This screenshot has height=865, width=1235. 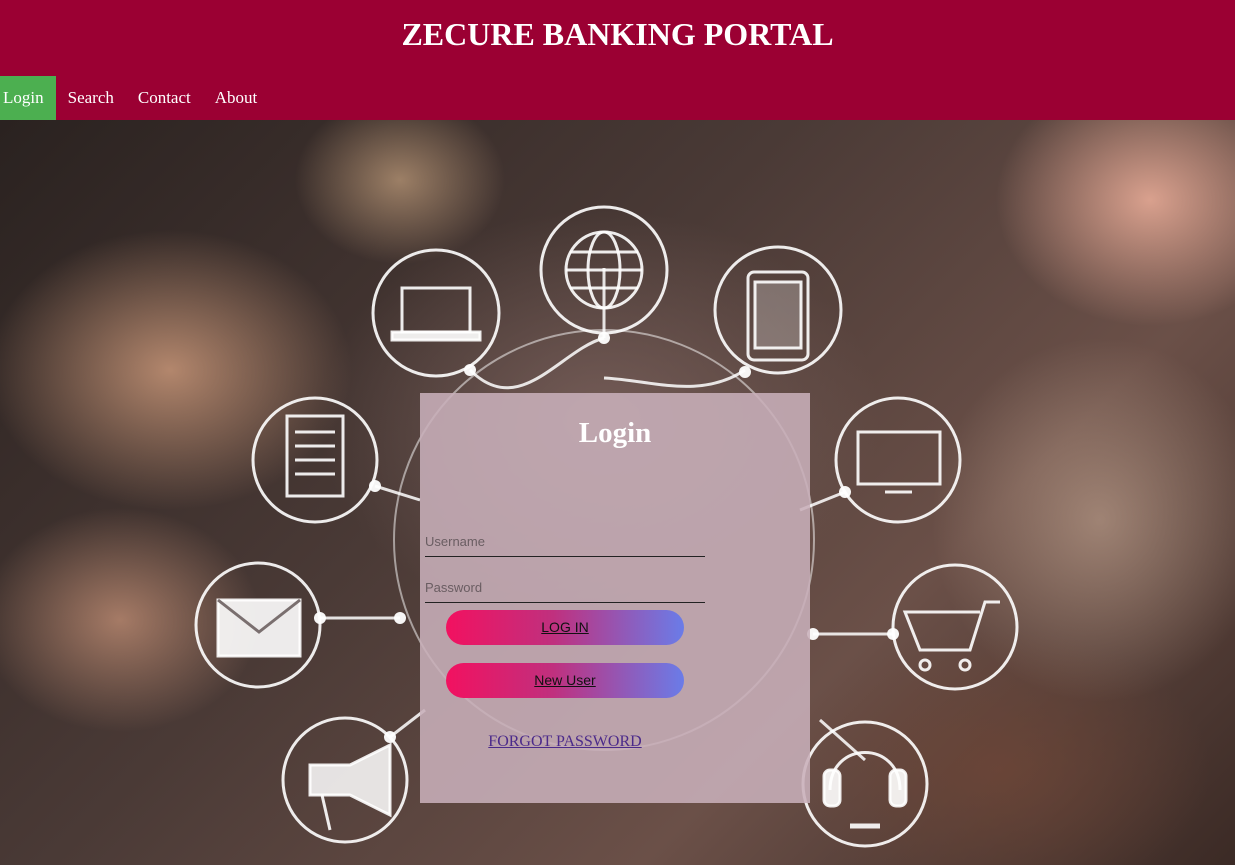 What do you see at coordinates (778, 310) in the screenshot?
I see `tablet-icon` at bounding box center [778, 310].